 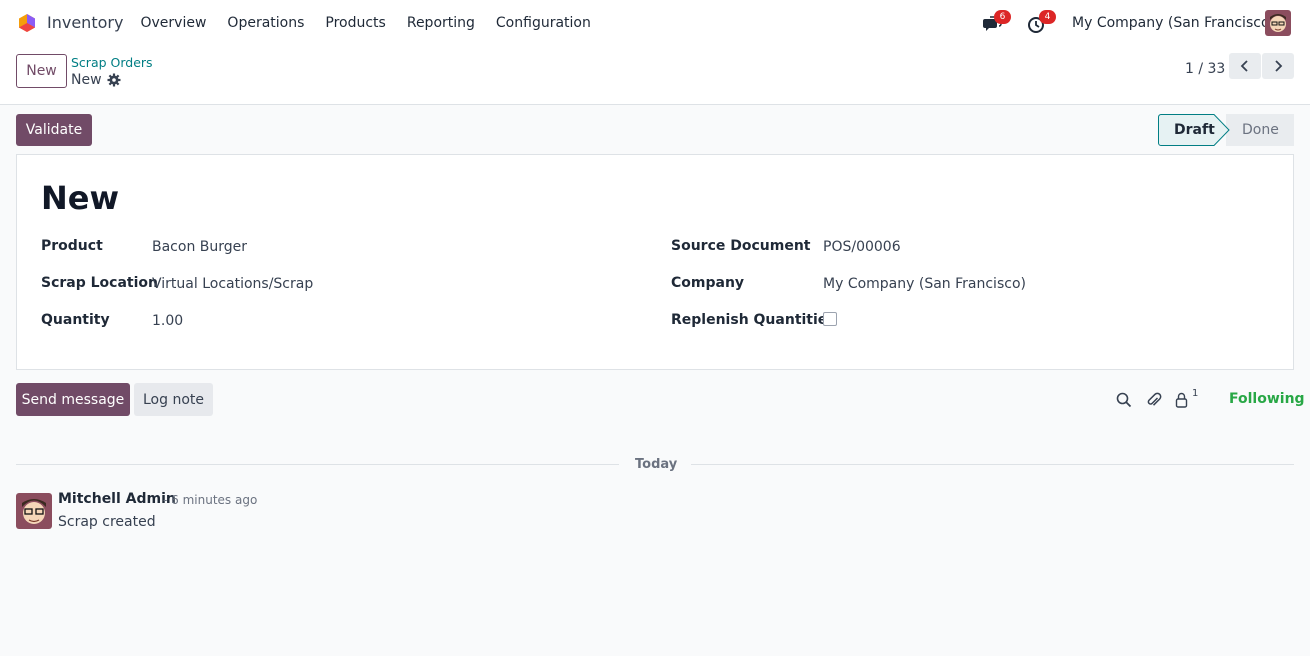 I want to click on chevron-left-icon, so click(x=1244, y=66).